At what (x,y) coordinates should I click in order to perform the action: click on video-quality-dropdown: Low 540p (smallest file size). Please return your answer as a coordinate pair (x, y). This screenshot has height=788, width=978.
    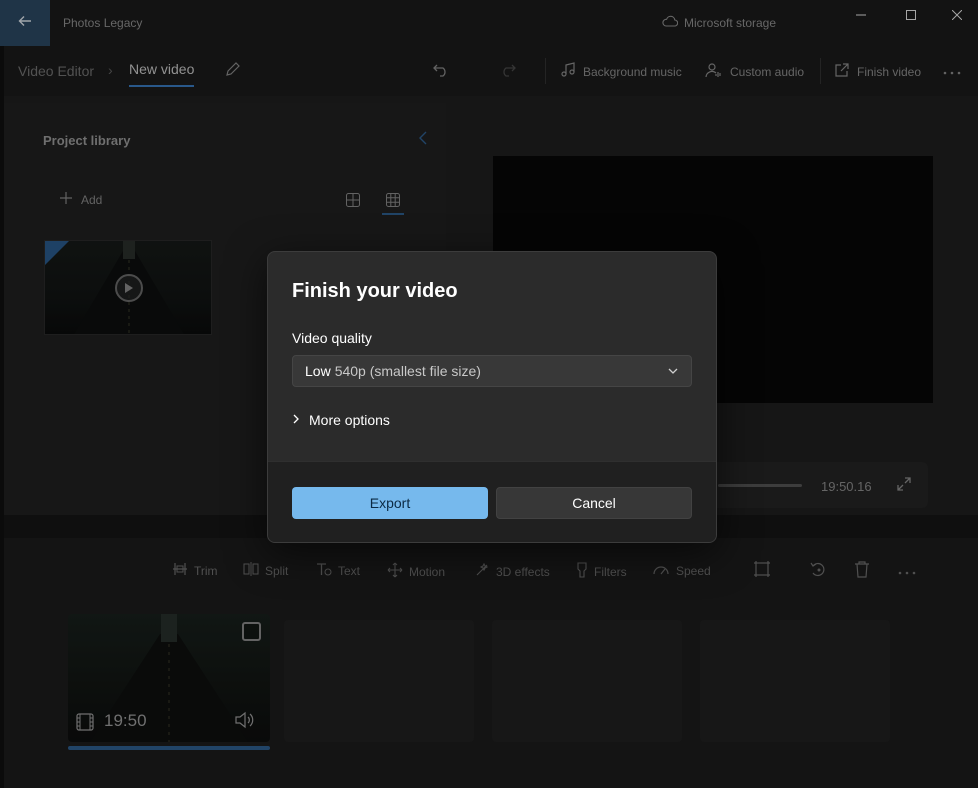
    Looking at the image, I should click on (492, 371).